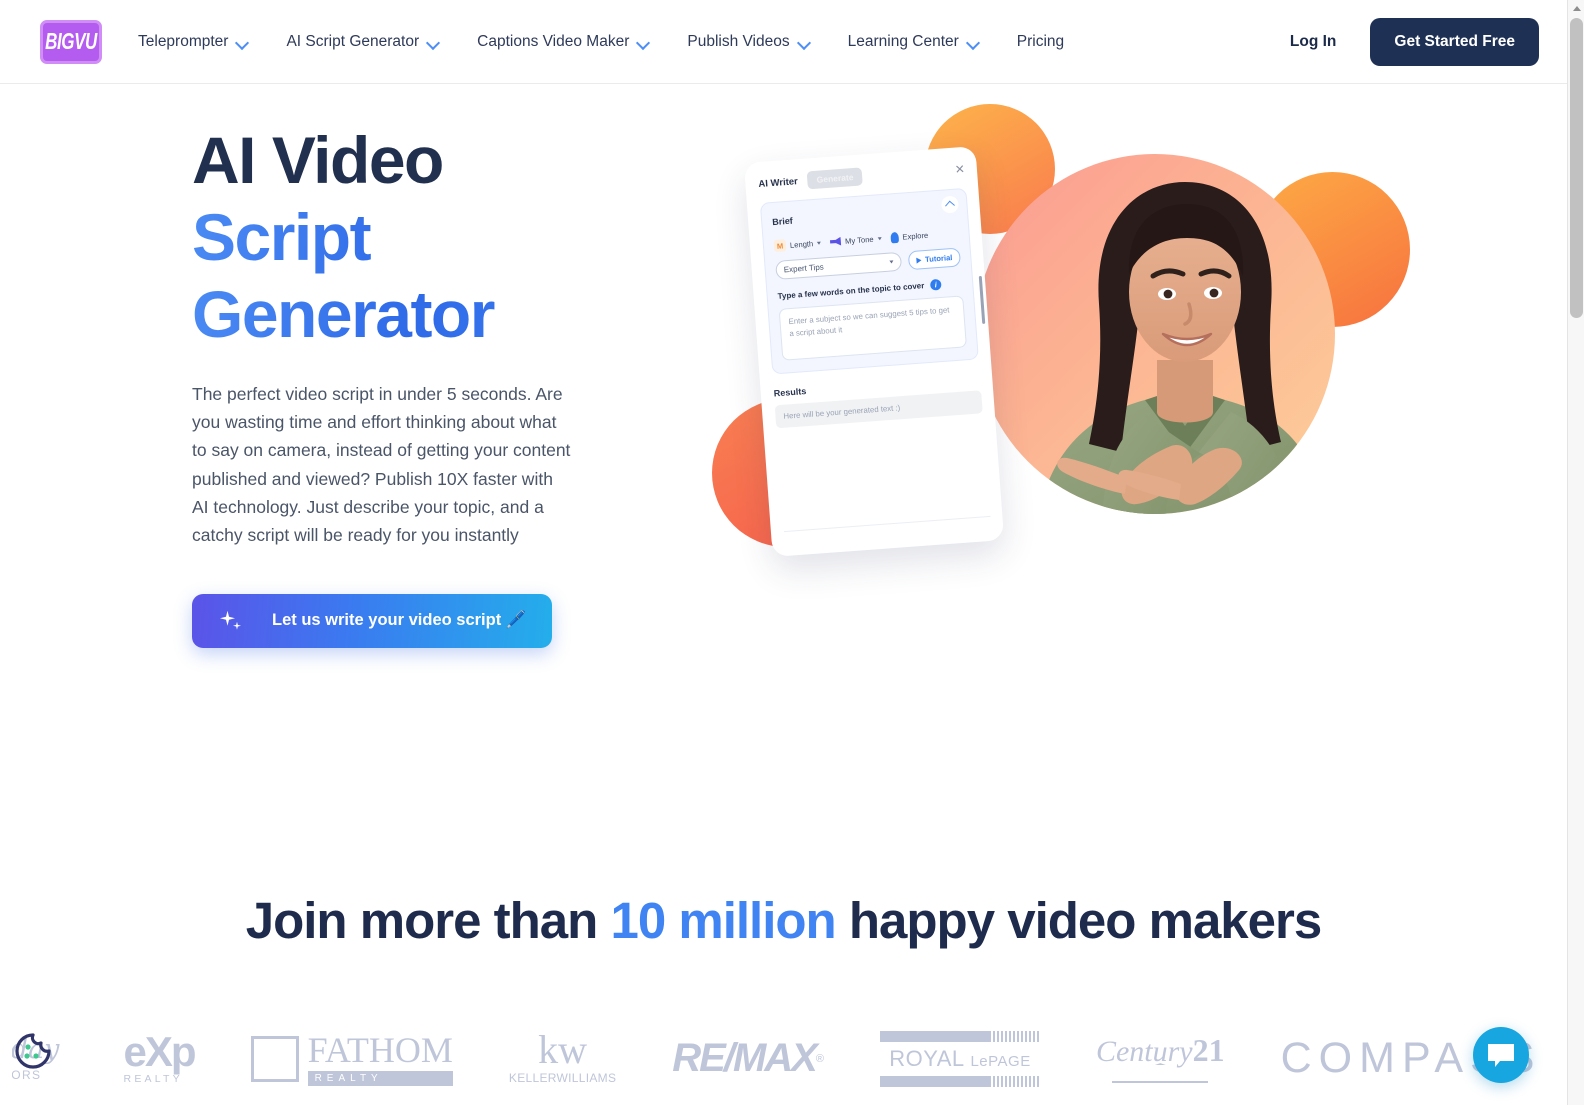 The width and height of the screenshot is (1584, 1105). What do you see at coordinates (392, 314) in the screenshot?
I see `hero-title-line3: Generator` at bounding box center [392, 314].